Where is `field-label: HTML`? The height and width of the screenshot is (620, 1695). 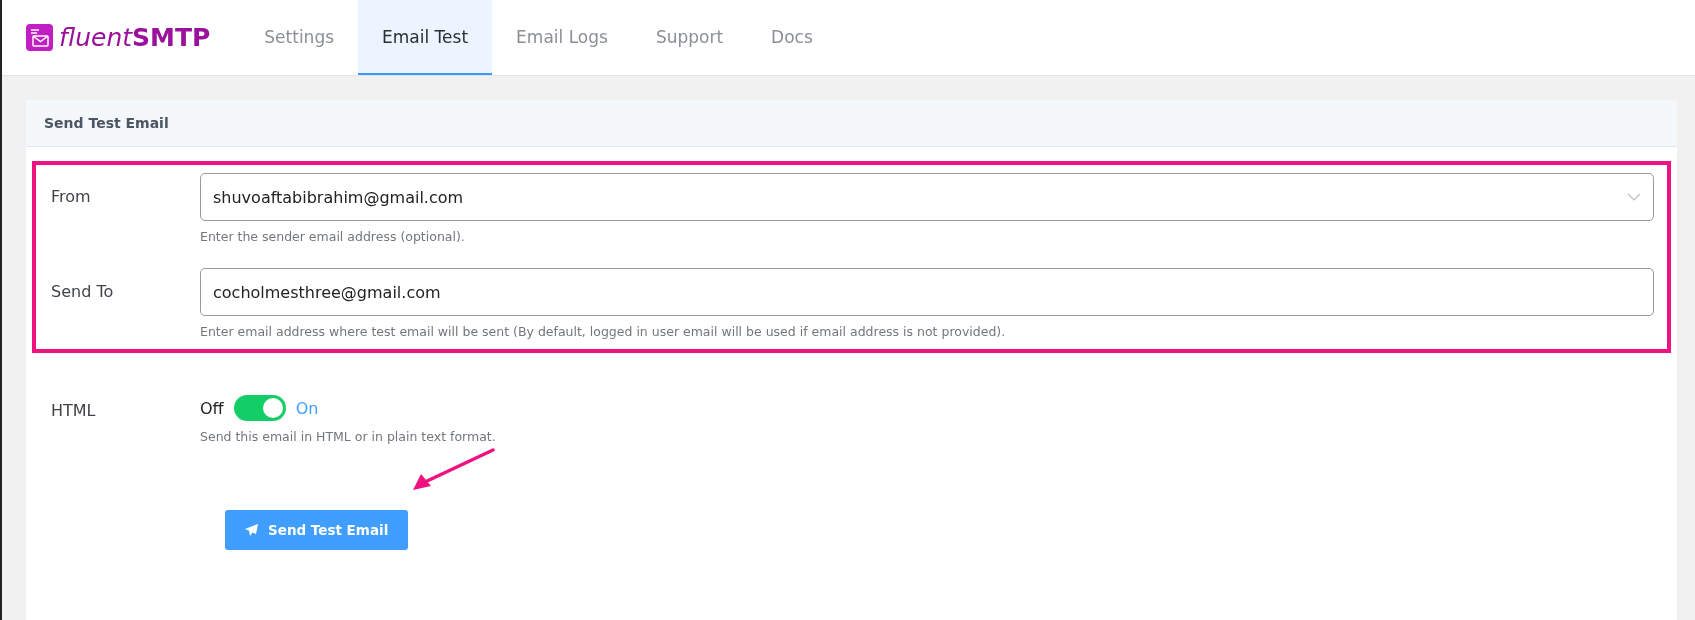 field-label: HTML is located at coordinates (74, 411).